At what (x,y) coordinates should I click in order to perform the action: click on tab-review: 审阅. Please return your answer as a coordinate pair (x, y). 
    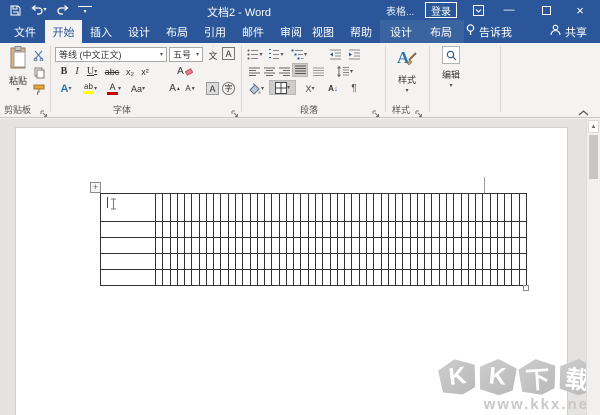
    Looking at the image, I should click on (291, 31).